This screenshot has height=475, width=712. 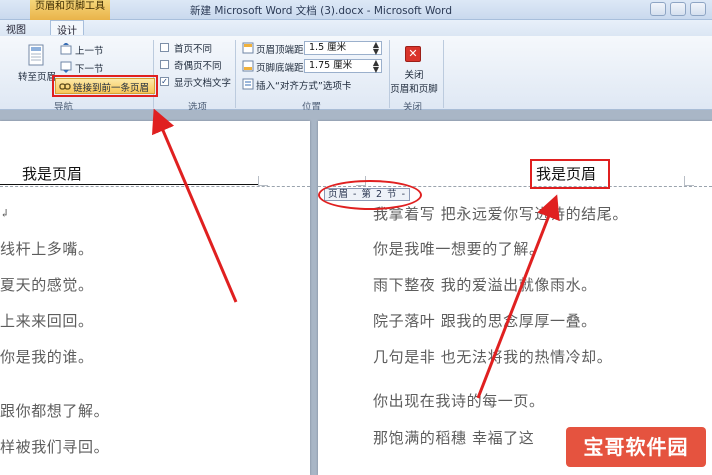 What do you see at coordinates (195, 205) in the screenshot?
I see `annotation-arrow-left` at bounding box center [195, 205].